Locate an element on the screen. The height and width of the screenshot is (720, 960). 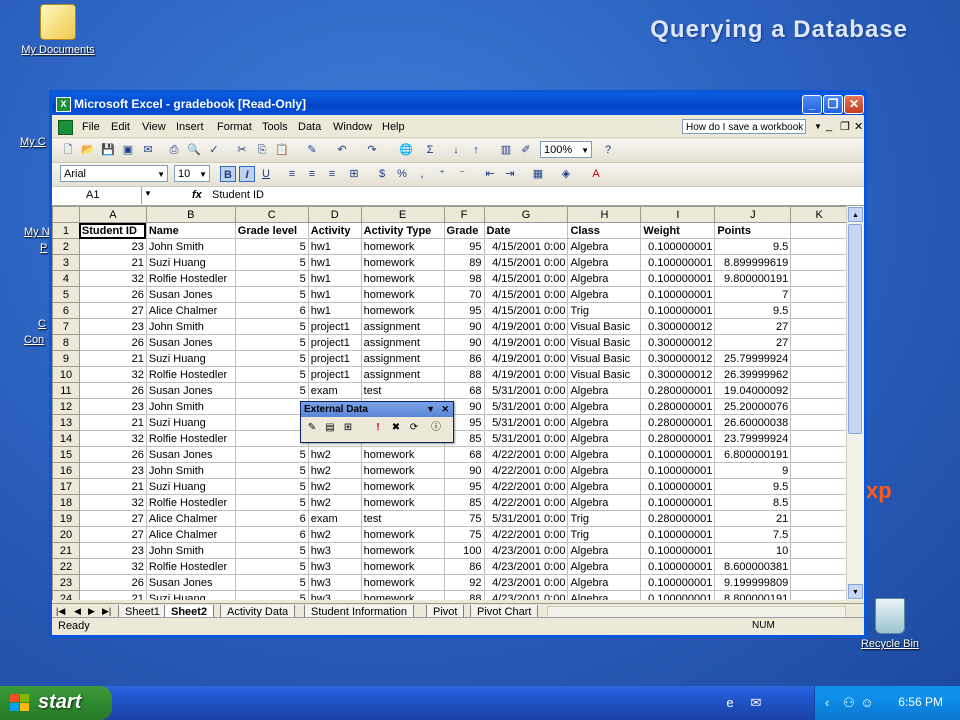
row-header: 14 is located at coordinates (66, 438).